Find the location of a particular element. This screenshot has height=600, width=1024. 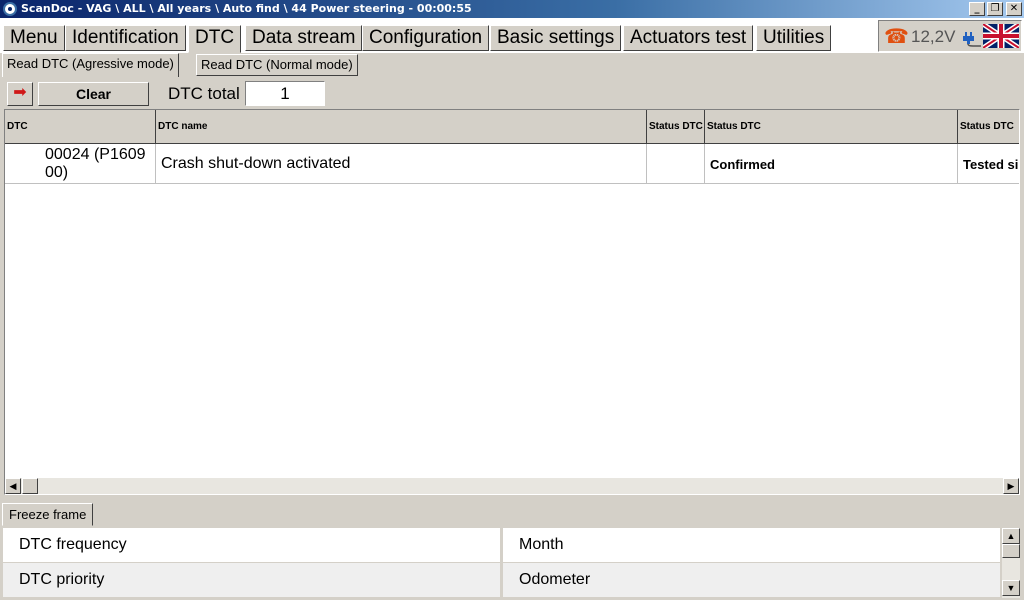

horizontal-scrollbar: ◀ ▶ is located at coordinates (512, 486).